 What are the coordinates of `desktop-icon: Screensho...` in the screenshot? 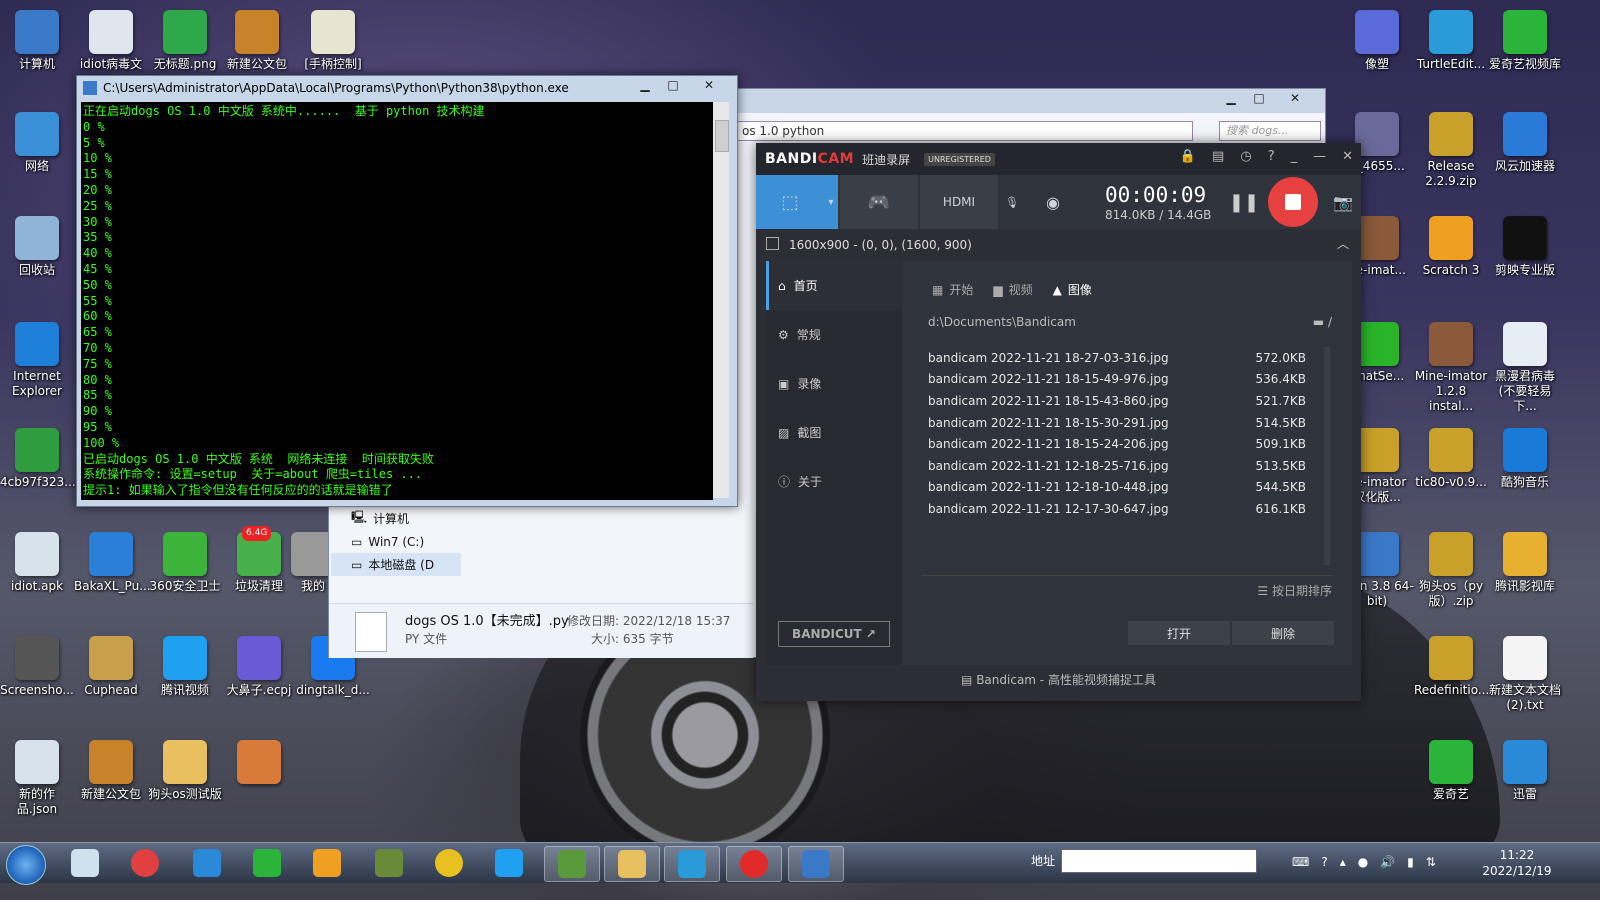 It's located at (37, 667).